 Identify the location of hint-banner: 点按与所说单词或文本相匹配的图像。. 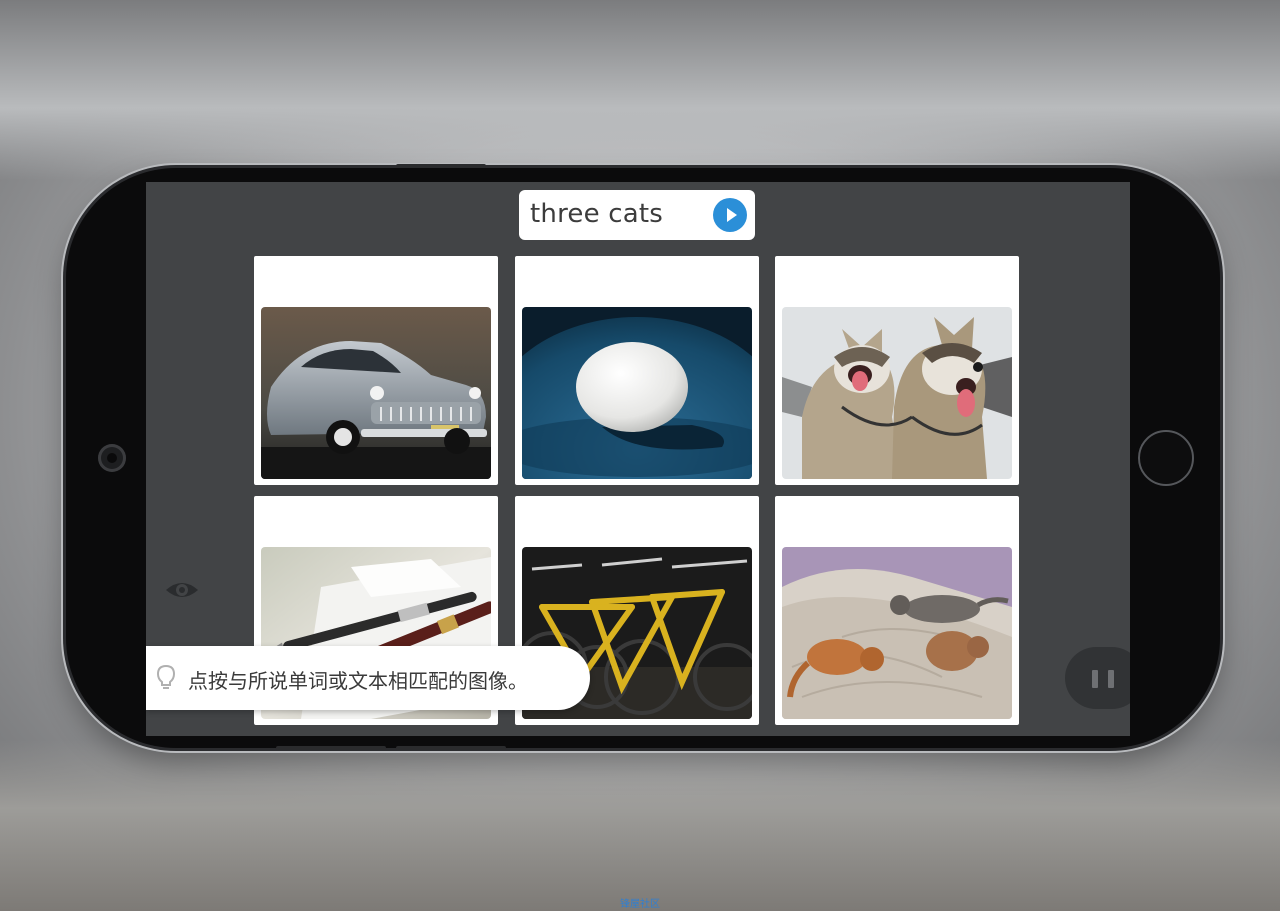
(368, 678).